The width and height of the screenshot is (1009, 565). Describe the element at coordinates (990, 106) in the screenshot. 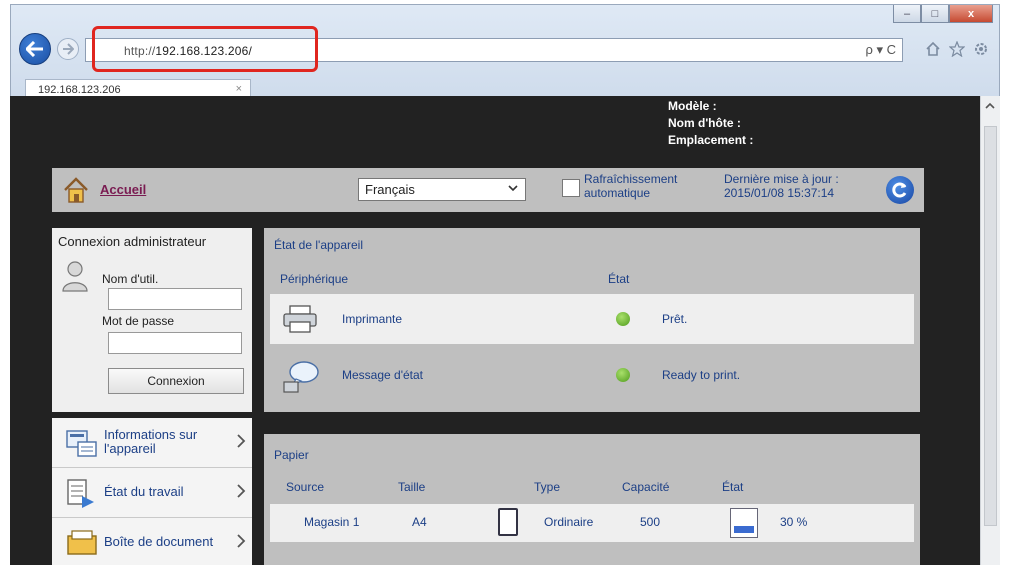

I see `chevron-up-icon` at that location.